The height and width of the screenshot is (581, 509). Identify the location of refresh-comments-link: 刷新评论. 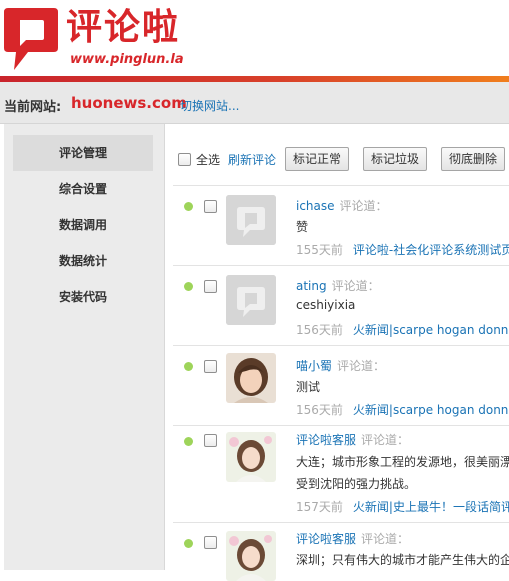
(252, 159).